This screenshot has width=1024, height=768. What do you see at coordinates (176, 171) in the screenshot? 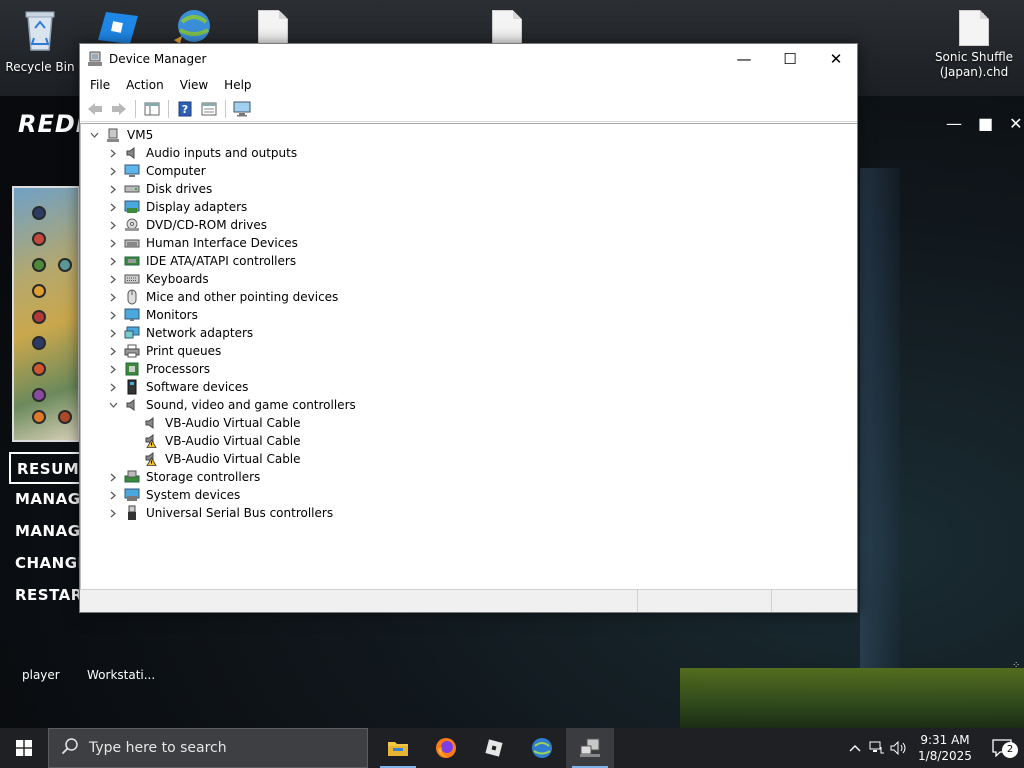
I see `tree-category-label: Computer` at bounding box center [176, 171].